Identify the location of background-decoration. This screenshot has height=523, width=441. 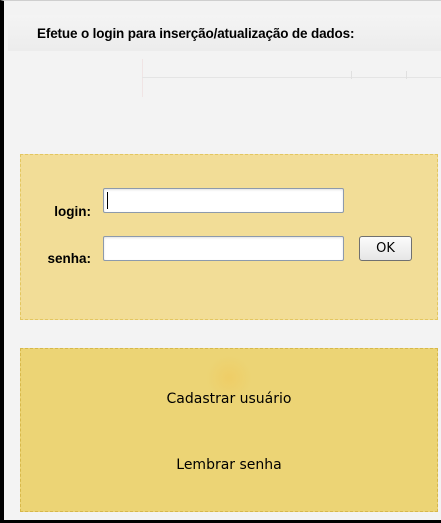
(291, 78).